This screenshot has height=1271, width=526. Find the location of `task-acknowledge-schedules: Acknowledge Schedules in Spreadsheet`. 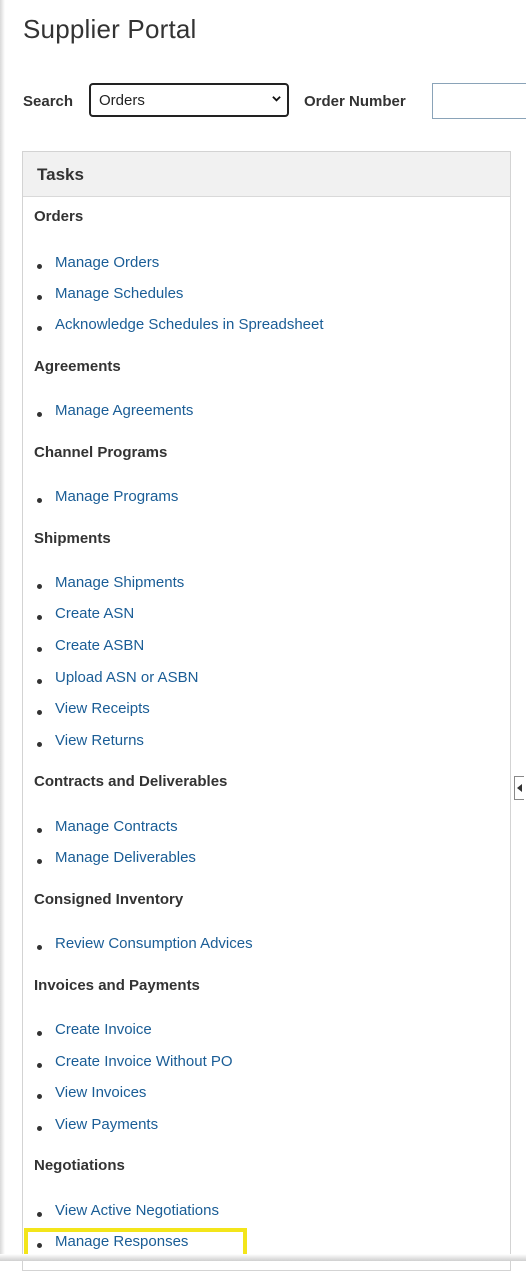

task-acknowledge-schedules: Acknowledge Schedules in Spreadsheet is located at coordinates (189, 324).